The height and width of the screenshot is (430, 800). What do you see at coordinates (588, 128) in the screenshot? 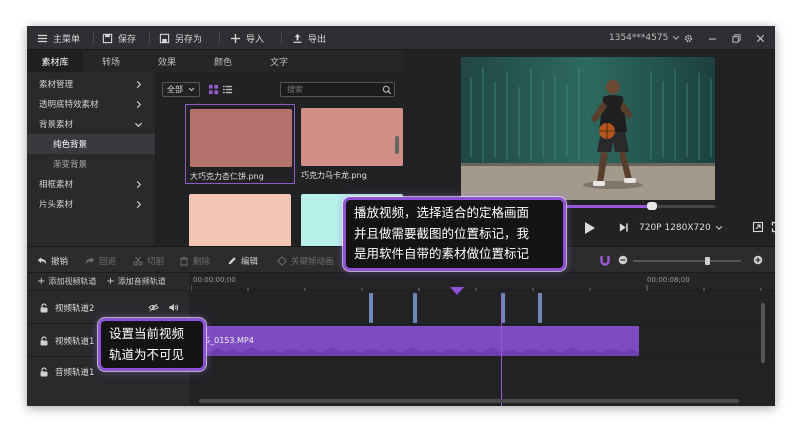
I see `basketball-player-image` at bounding box center [588, 128].